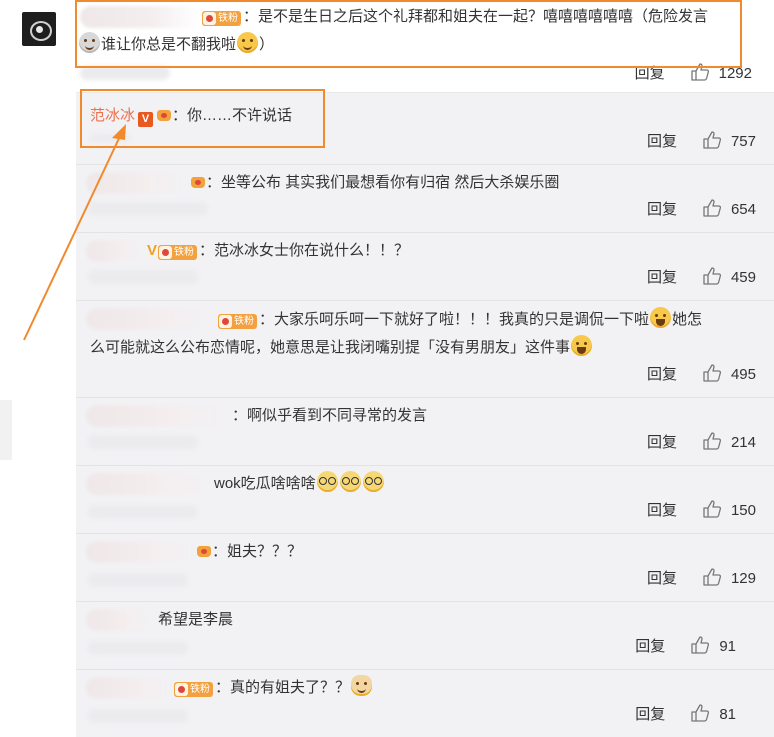 This screenshot has width=774, height=737. What do you see at coordinates (74, 232) in the screenshot?
I see `arrow-annotation` at bounding box center [74, 232].